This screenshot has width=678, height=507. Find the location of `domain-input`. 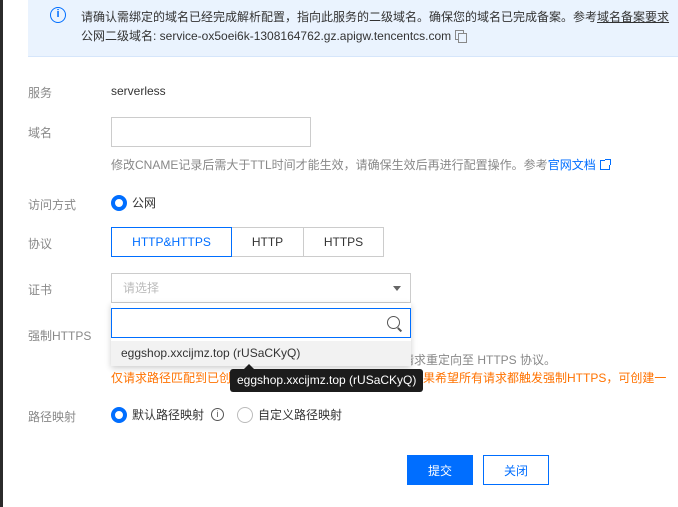

domain-input is located at coordinates (211, 132).